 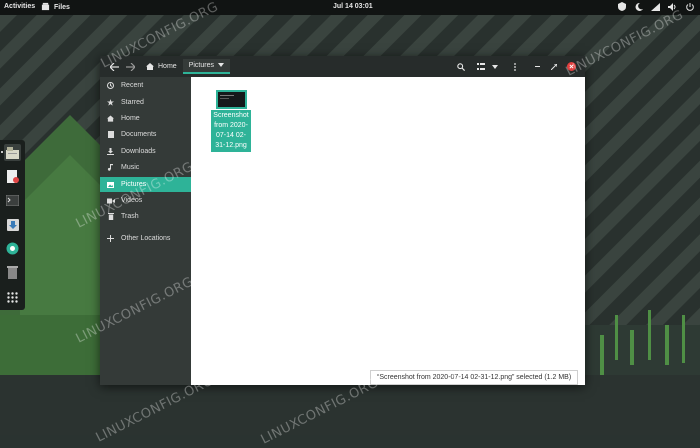 I want to click on sidebar-item-label: Music, so click(x=130, y=167).